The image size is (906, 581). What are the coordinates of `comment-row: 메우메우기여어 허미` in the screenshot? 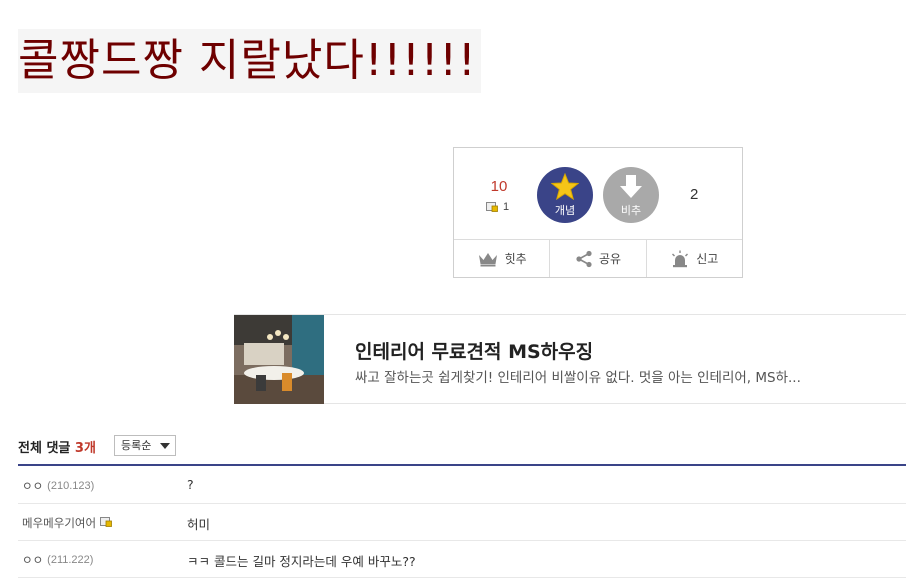 It's located at (462, 522).